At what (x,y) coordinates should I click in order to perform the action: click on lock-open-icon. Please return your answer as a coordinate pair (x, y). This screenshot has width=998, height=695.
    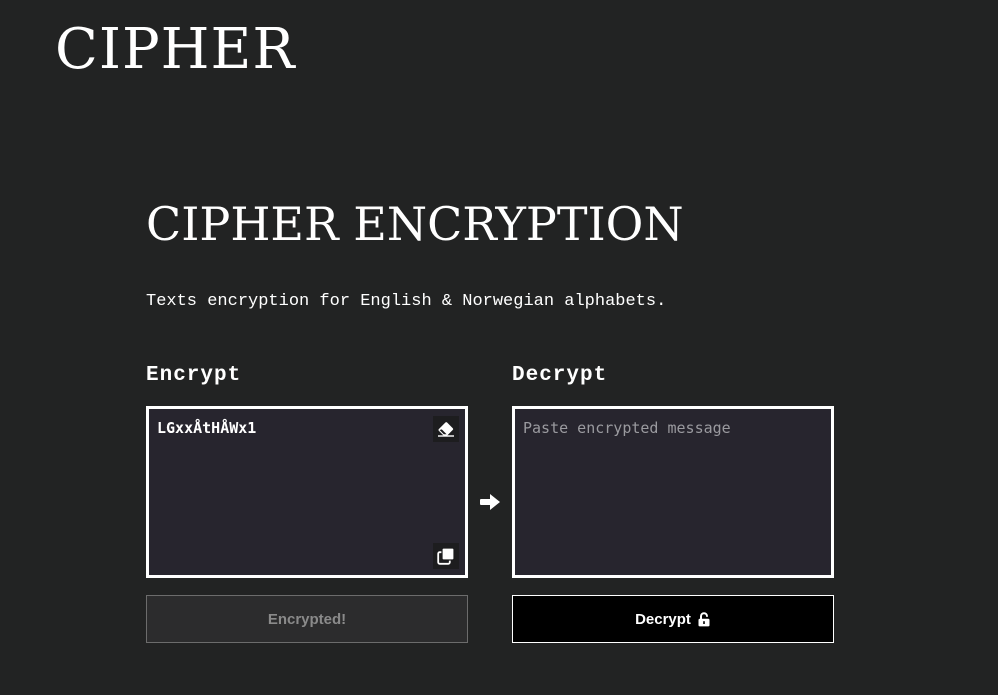
    Looking at the image, I should click on (704, 618).